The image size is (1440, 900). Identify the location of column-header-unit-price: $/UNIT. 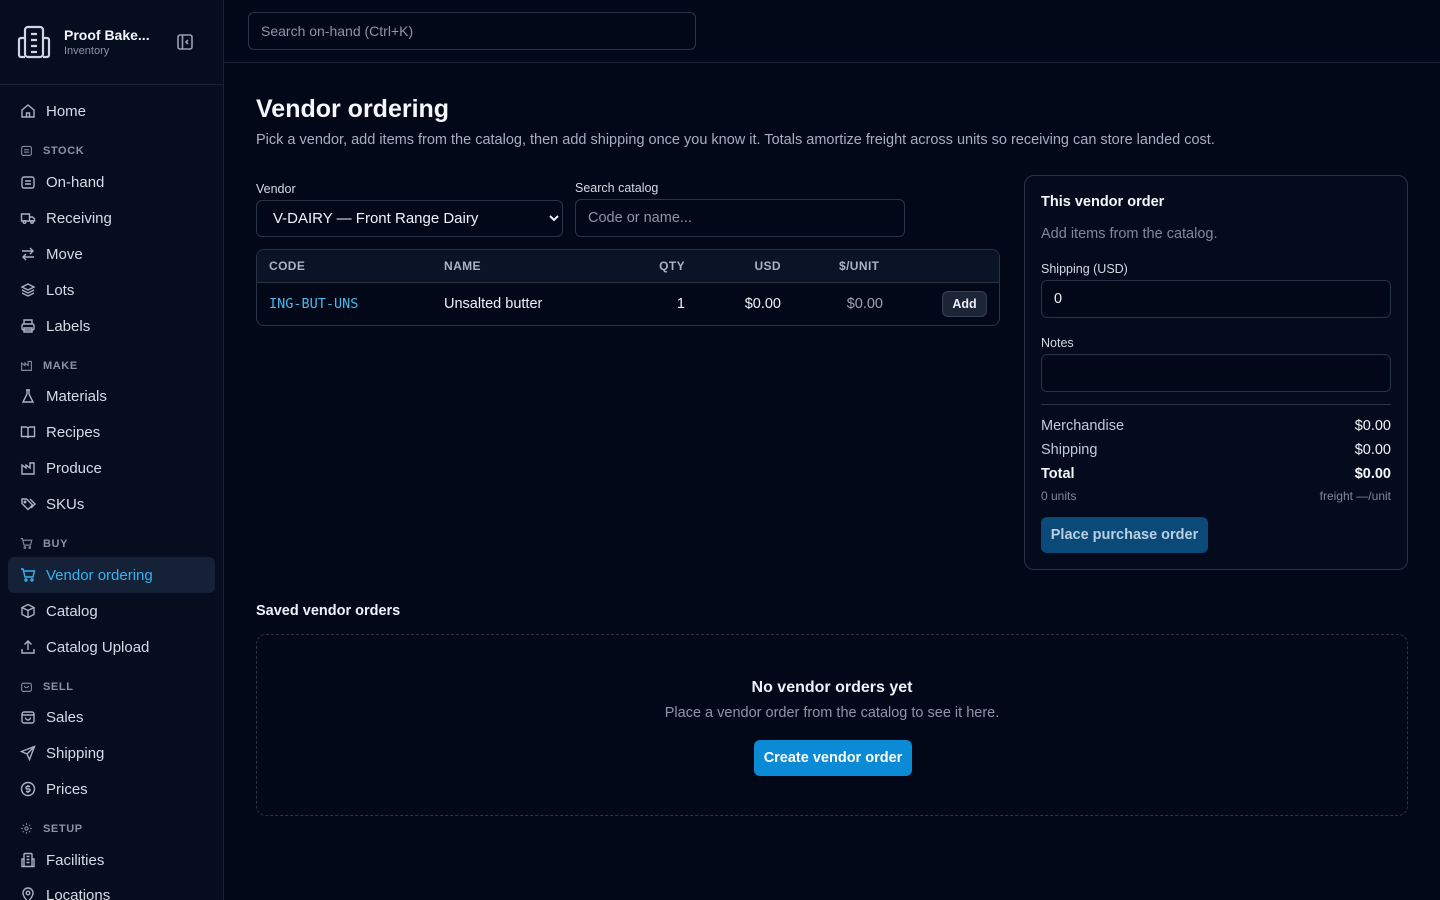
(859, 266).